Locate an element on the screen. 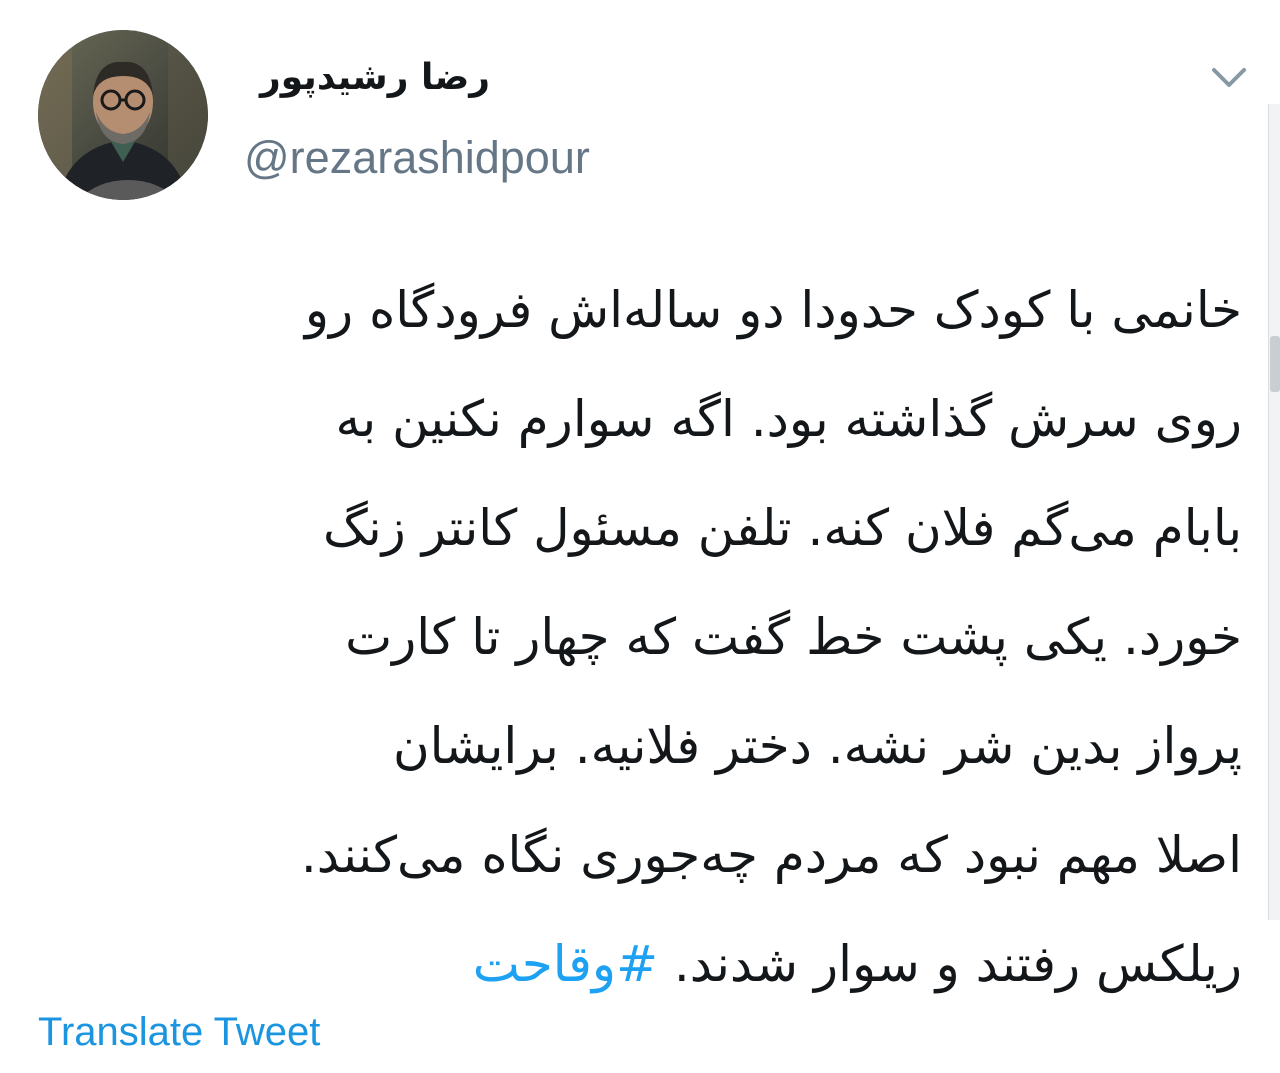 This screenshot has width=1280, height=1073. author-handle: @rezarashidpour is located at coordinates (417, 158).